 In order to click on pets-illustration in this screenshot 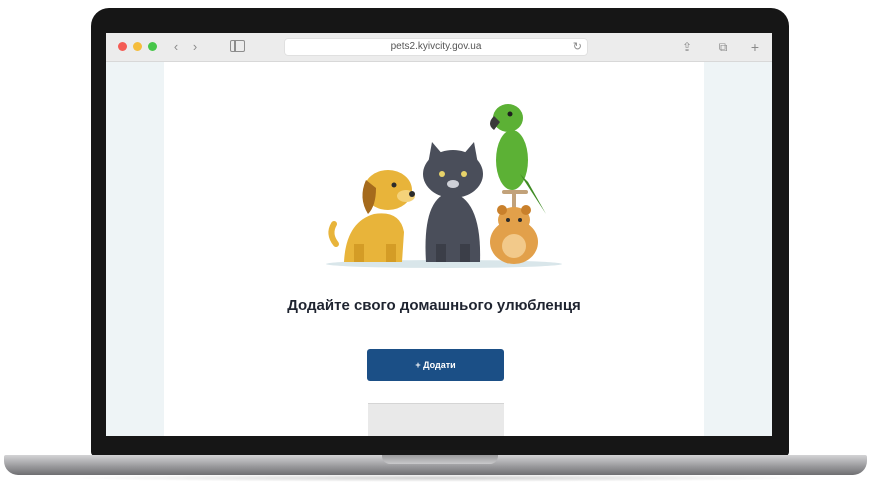, I will do `click(444, 186)`.